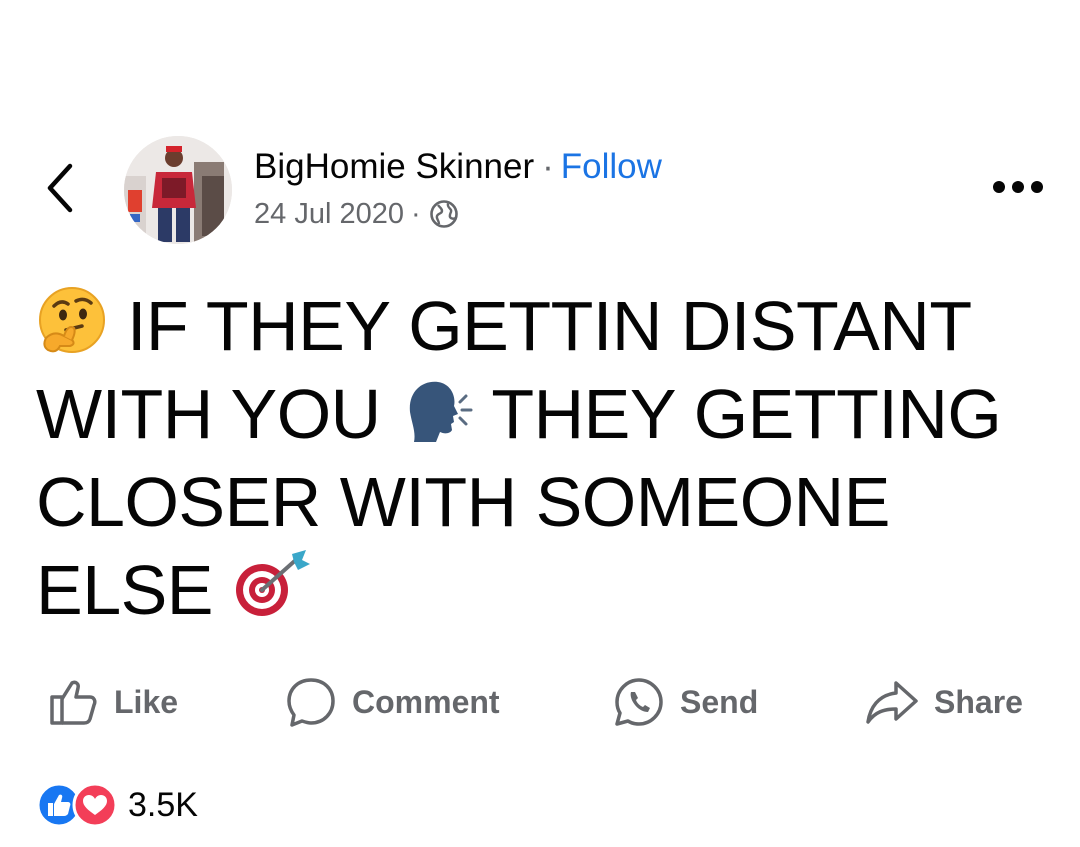 Image resolution: width=1080 pixels, height=847 pixels. I want to click on avatar-image, so click(178, 190).